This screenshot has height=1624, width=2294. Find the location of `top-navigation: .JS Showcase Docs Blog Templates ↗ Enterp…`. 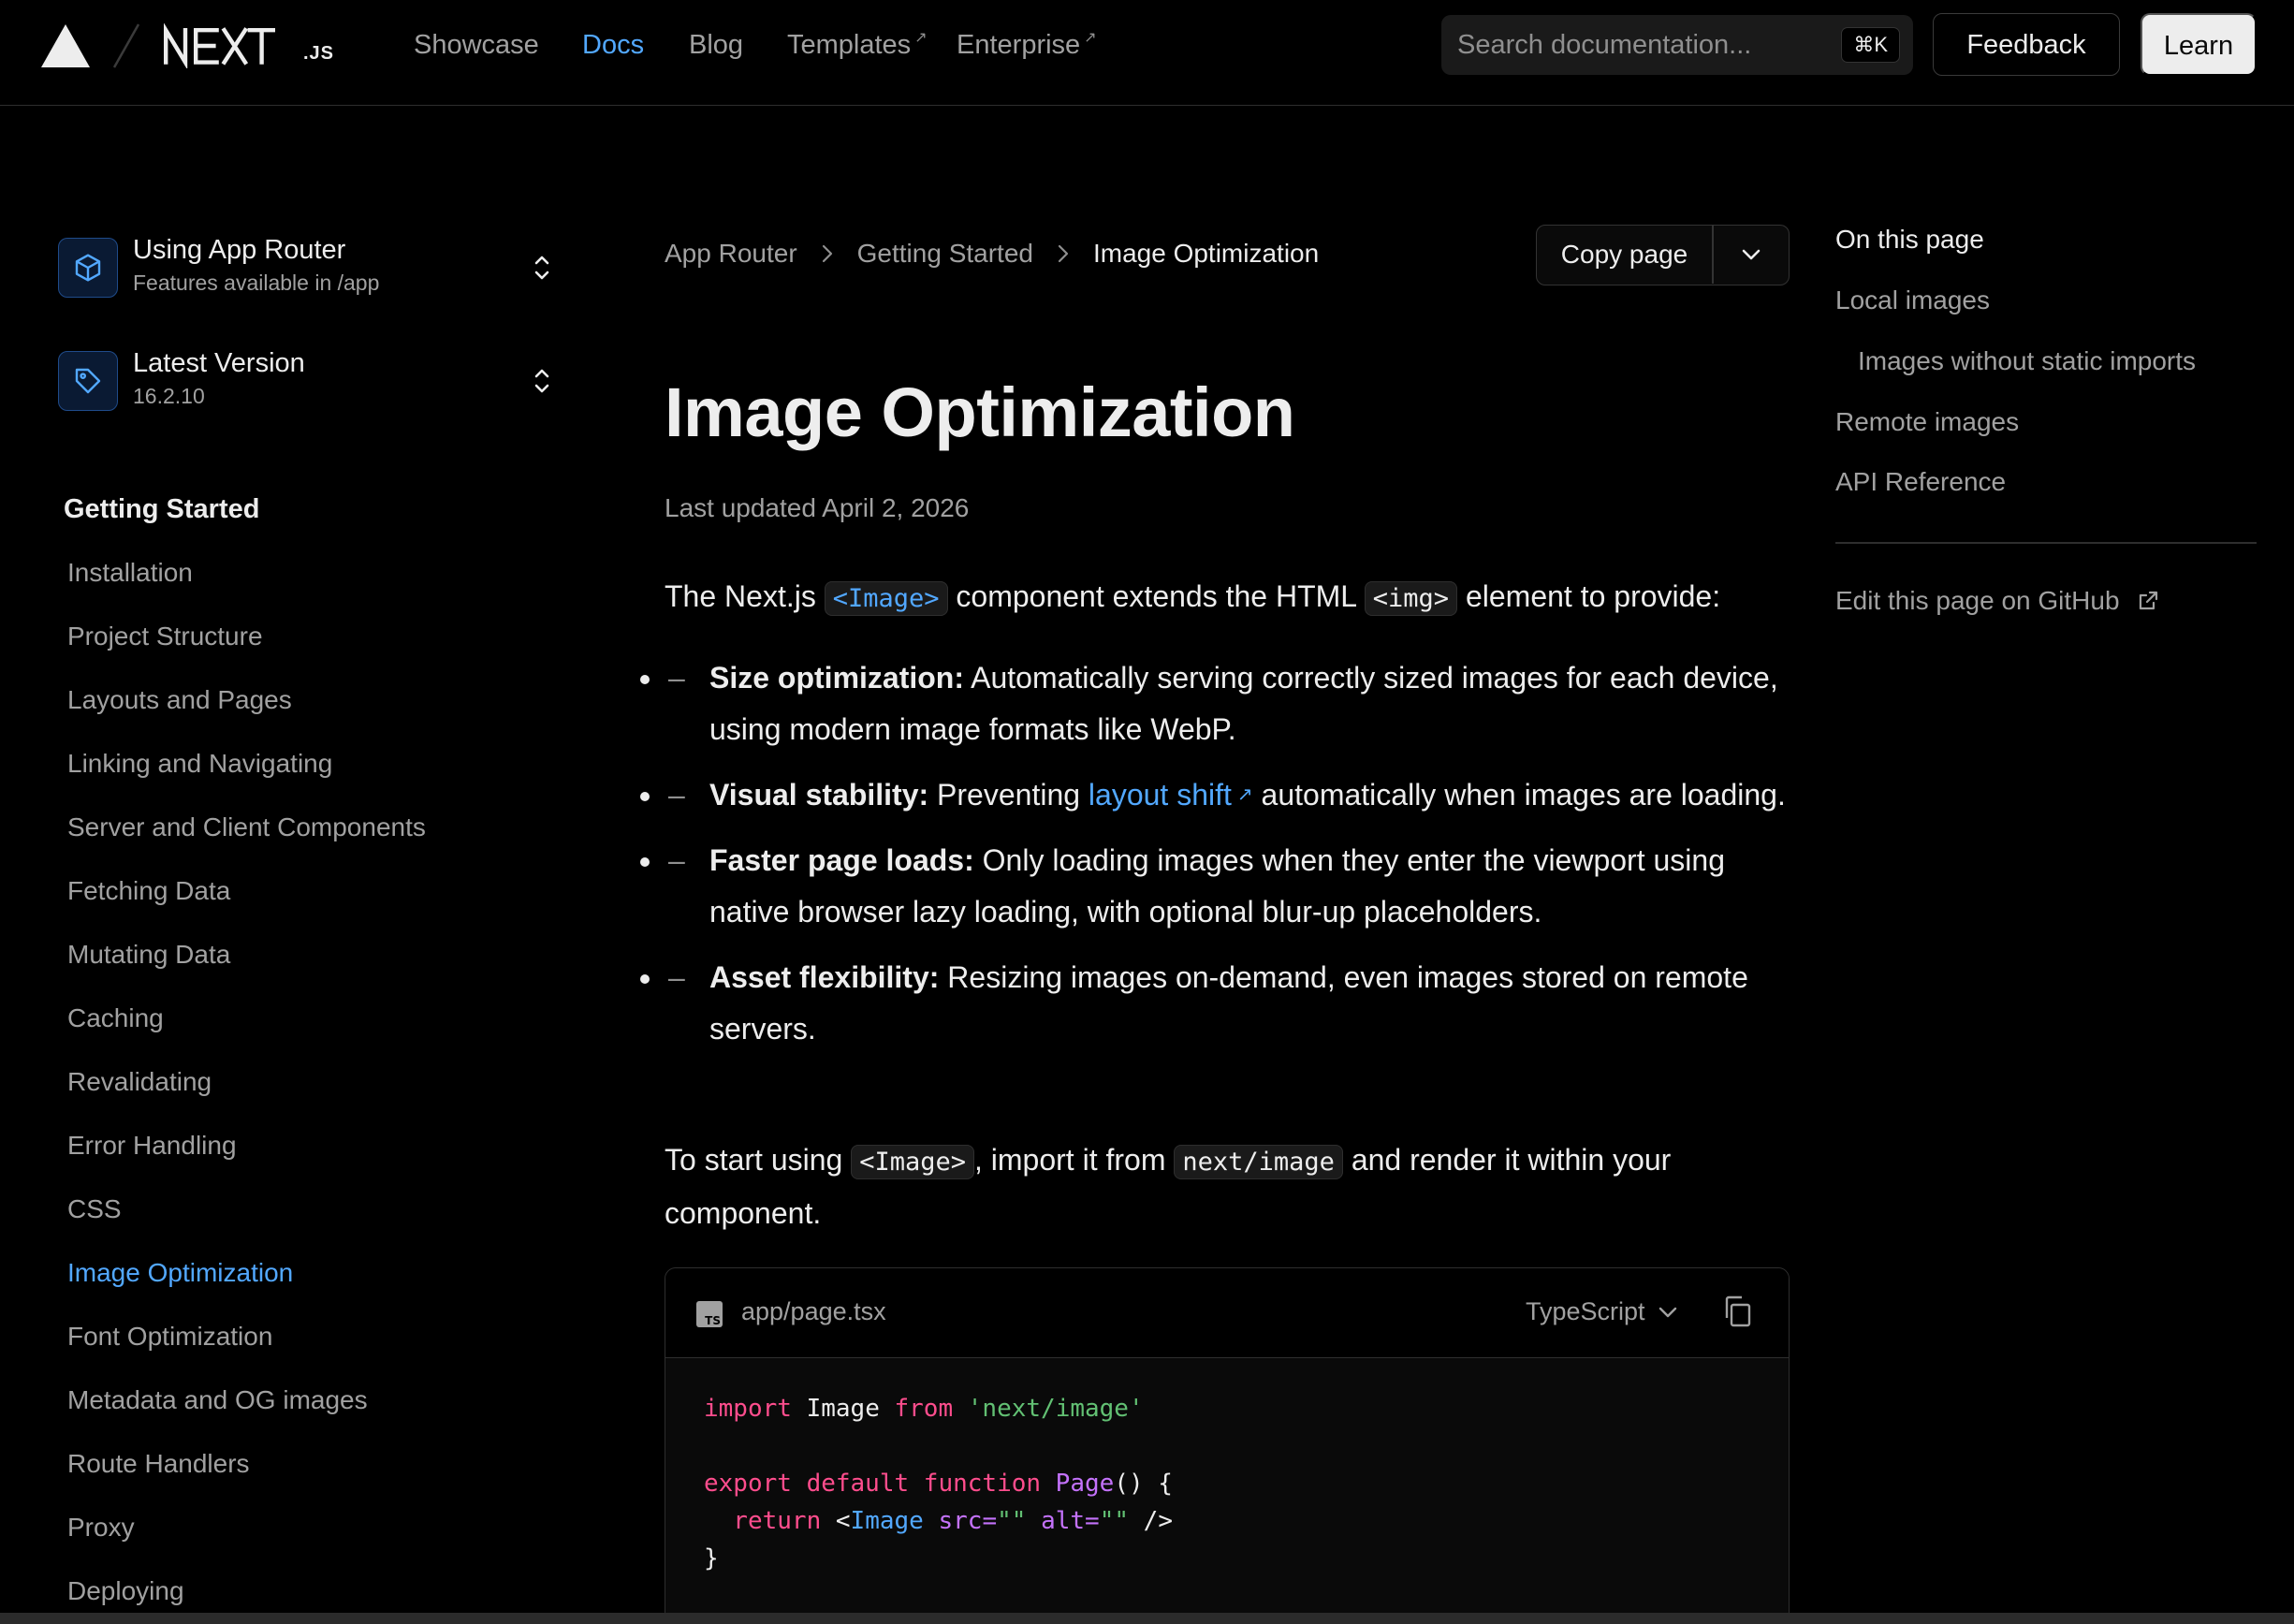

top-navigation: .JS Showcase Docs Blog Templates ↗ Enterp… is located at coordinates (1147, 53).